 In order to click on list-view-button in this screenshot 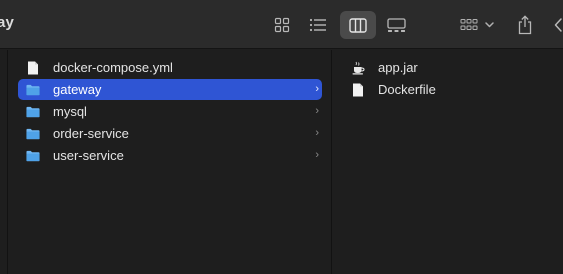, I will do `click(318, 25)`.